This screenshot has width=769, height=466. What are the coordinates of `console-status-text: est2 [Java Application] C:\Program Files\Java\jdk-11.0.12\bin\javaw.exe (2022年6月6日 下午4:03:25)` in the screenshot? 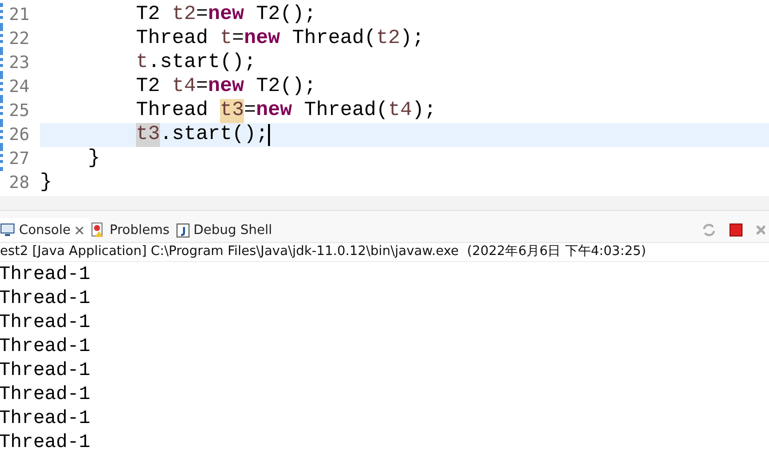 It's located at (384, 252).